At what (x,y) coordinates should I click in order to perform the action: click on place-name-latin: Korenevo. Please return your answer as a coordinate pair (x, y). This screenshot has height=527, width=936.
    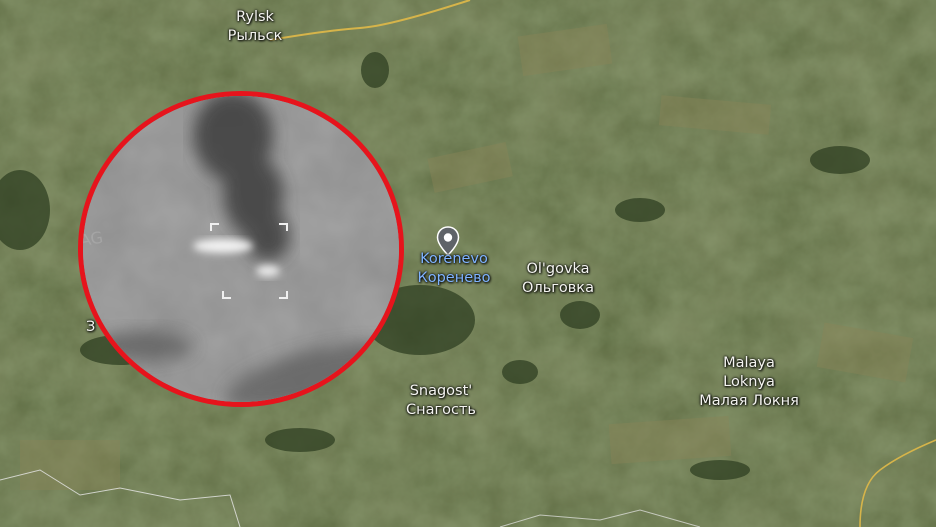
    Looking at the image, I should click on (454, 259).